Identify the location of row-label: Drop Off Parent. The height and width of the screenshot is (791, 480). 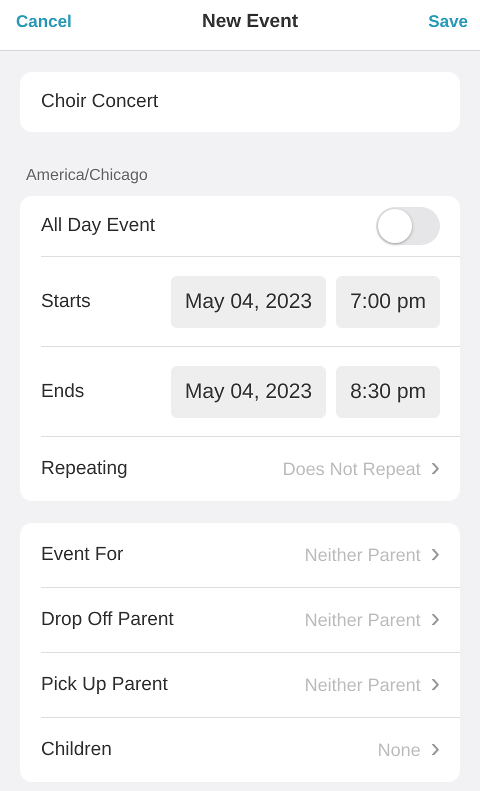
(108, 620).